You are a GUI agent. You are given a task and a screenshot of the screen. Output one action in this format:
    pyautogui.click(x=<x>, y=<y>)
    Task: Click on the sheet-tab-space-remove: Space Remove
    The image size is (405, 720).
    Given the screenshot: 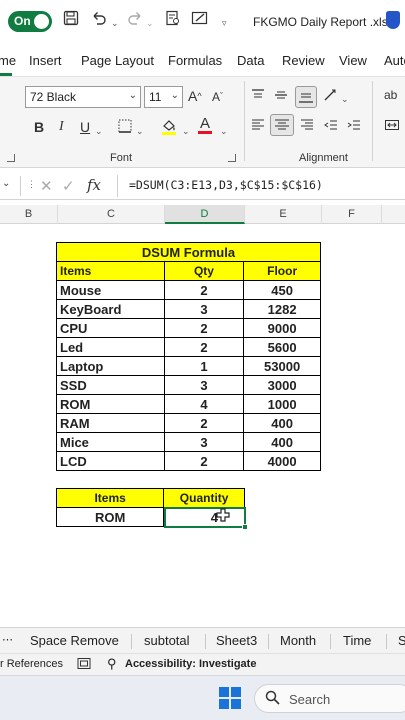 What is the action you would take?
    pyautogui.click(x=74, y=640)
    